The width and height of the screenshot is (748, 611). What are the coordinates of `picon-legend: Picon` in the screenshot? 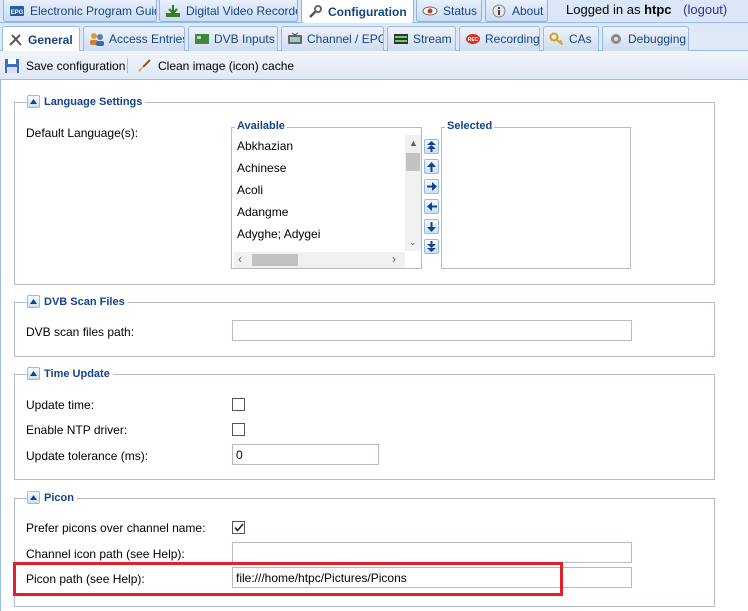 It's located at (52, 497).